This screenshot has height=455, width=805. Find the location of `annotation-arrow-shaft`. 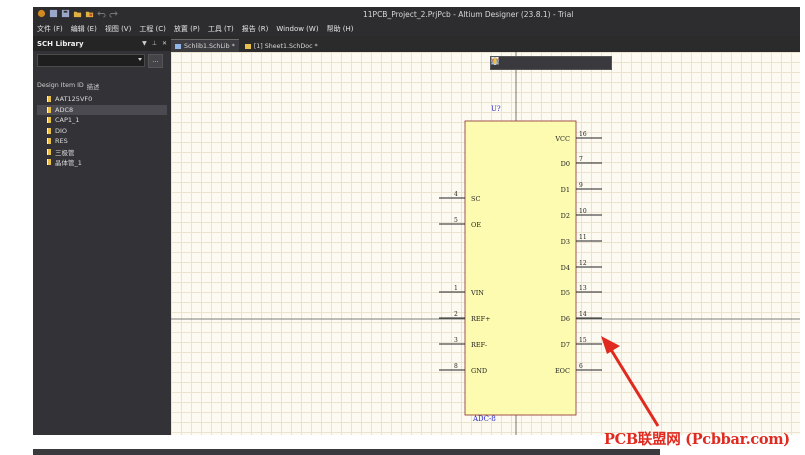

annotation-arrow-shaft is located at coordinates (634, 387).